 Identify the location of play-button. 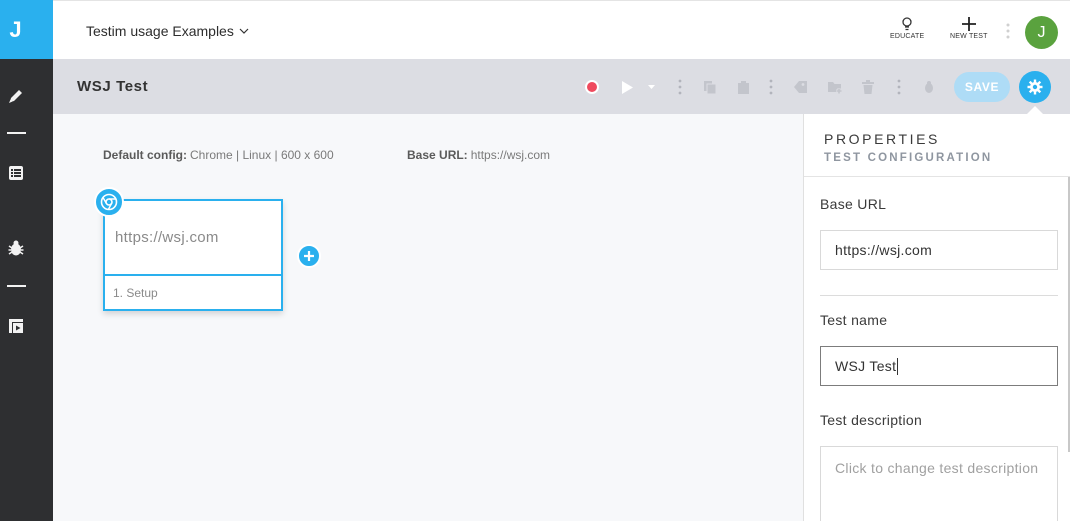
(627, 87).